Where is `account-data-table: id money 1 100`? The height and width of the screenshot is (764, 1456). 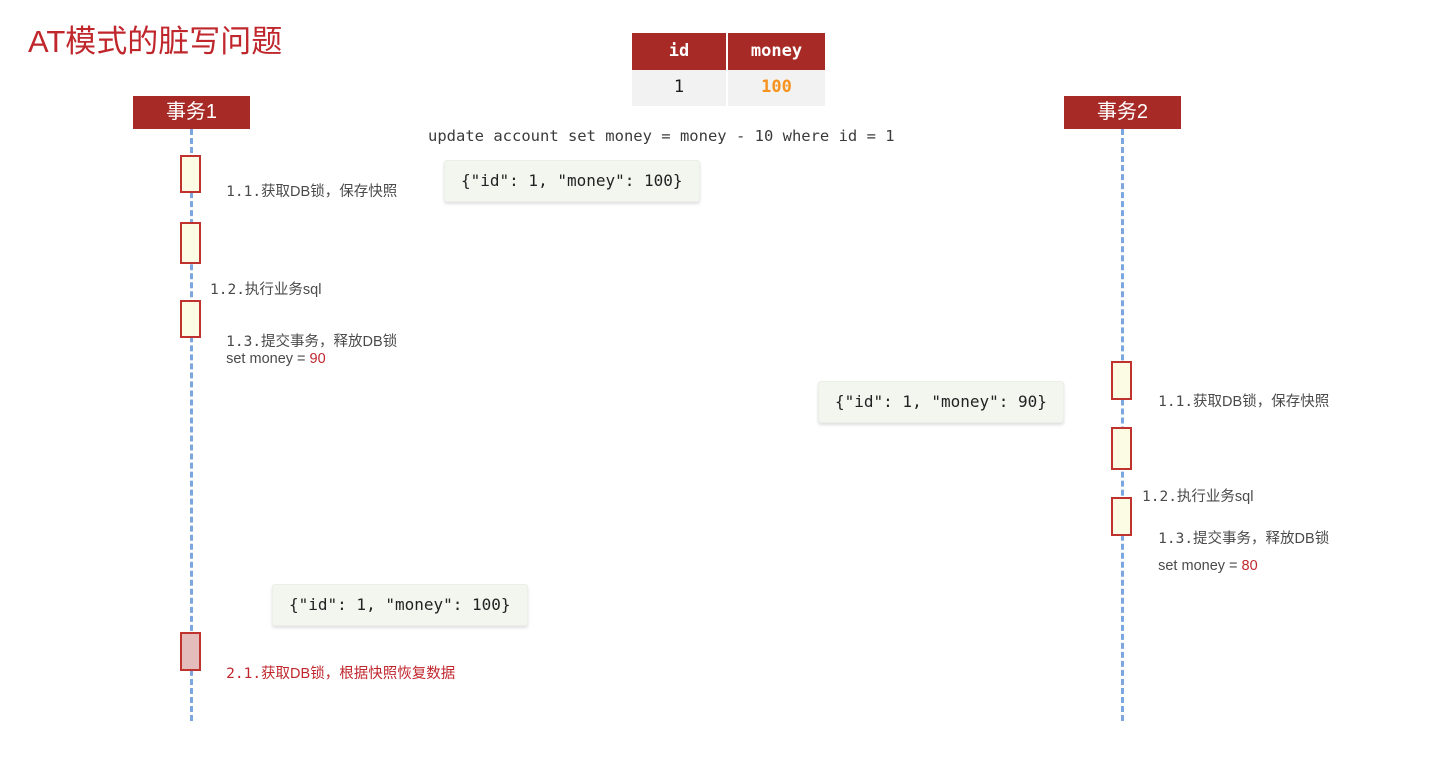
account-data-table: id money 1 100 is located at coordinates (728, 69).